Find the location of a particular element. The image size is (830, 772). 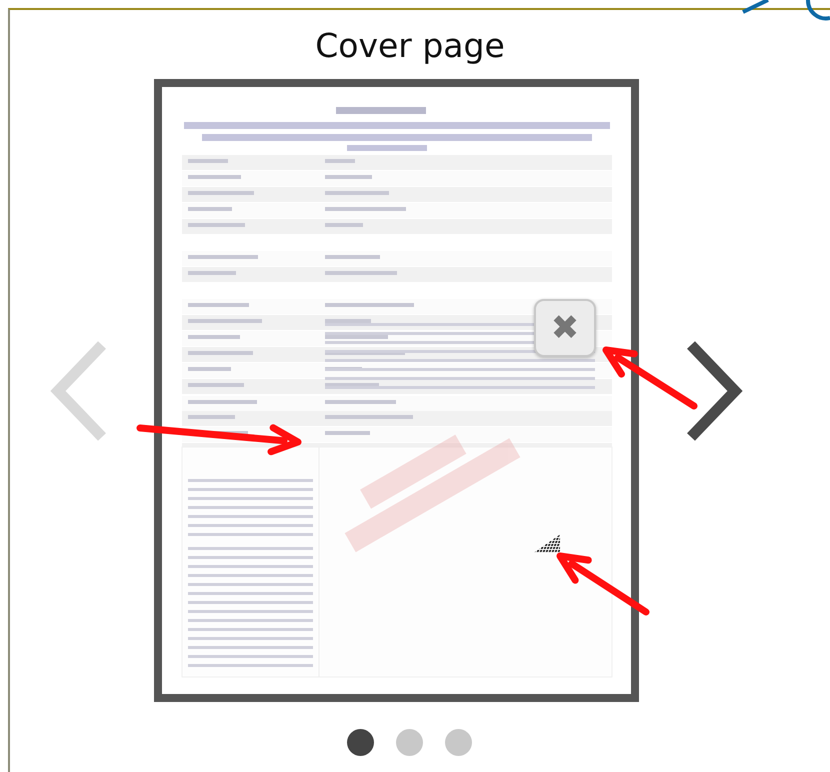

curve-logo-icon is located at coordinates (785, 11).